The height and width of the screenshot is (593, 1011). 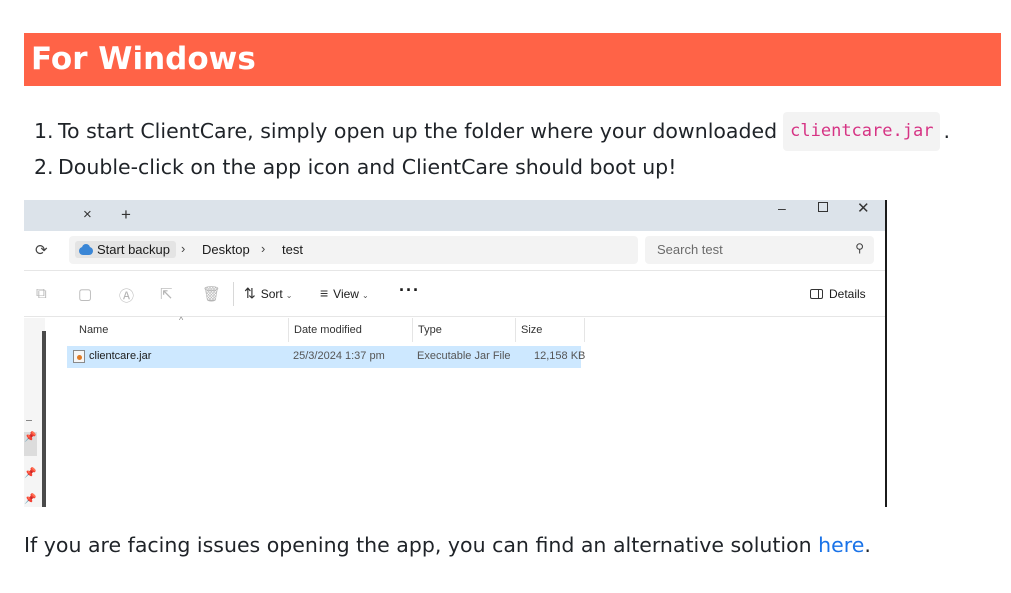 What do you see at coordinates (782, 208) in the screenshot?
I see `minimize-icon: –` at bounding box center [782, 208].